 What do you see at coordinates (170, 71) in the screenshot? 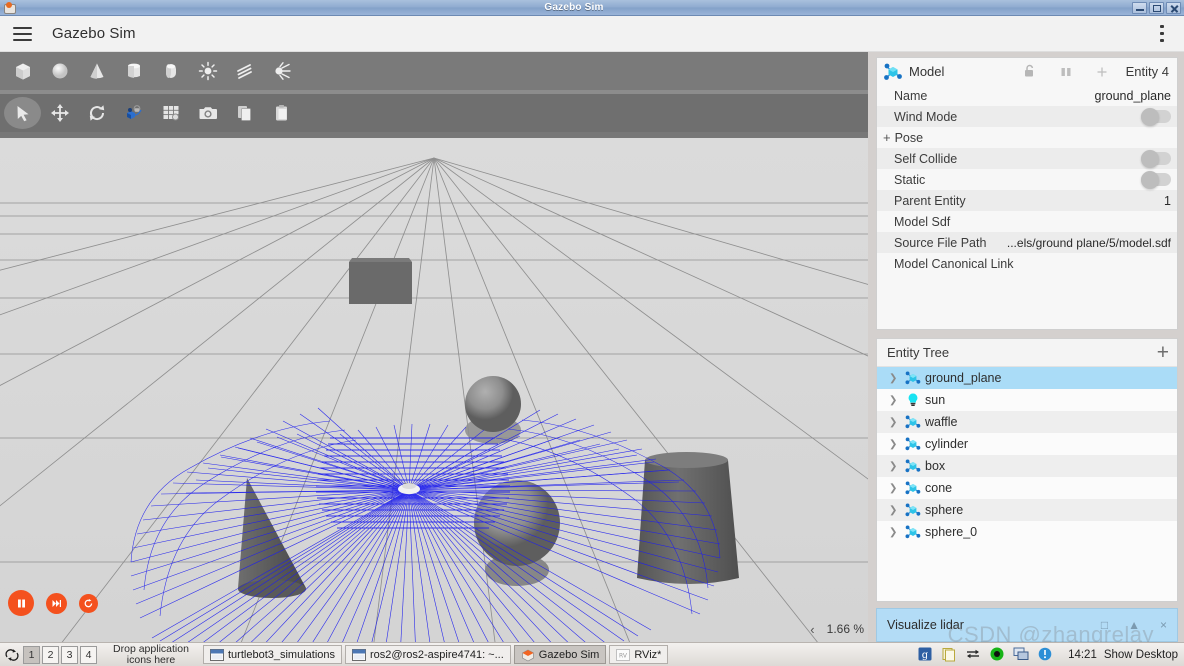
I see `capsule-shape-icon` at bounding box center [170, 71].